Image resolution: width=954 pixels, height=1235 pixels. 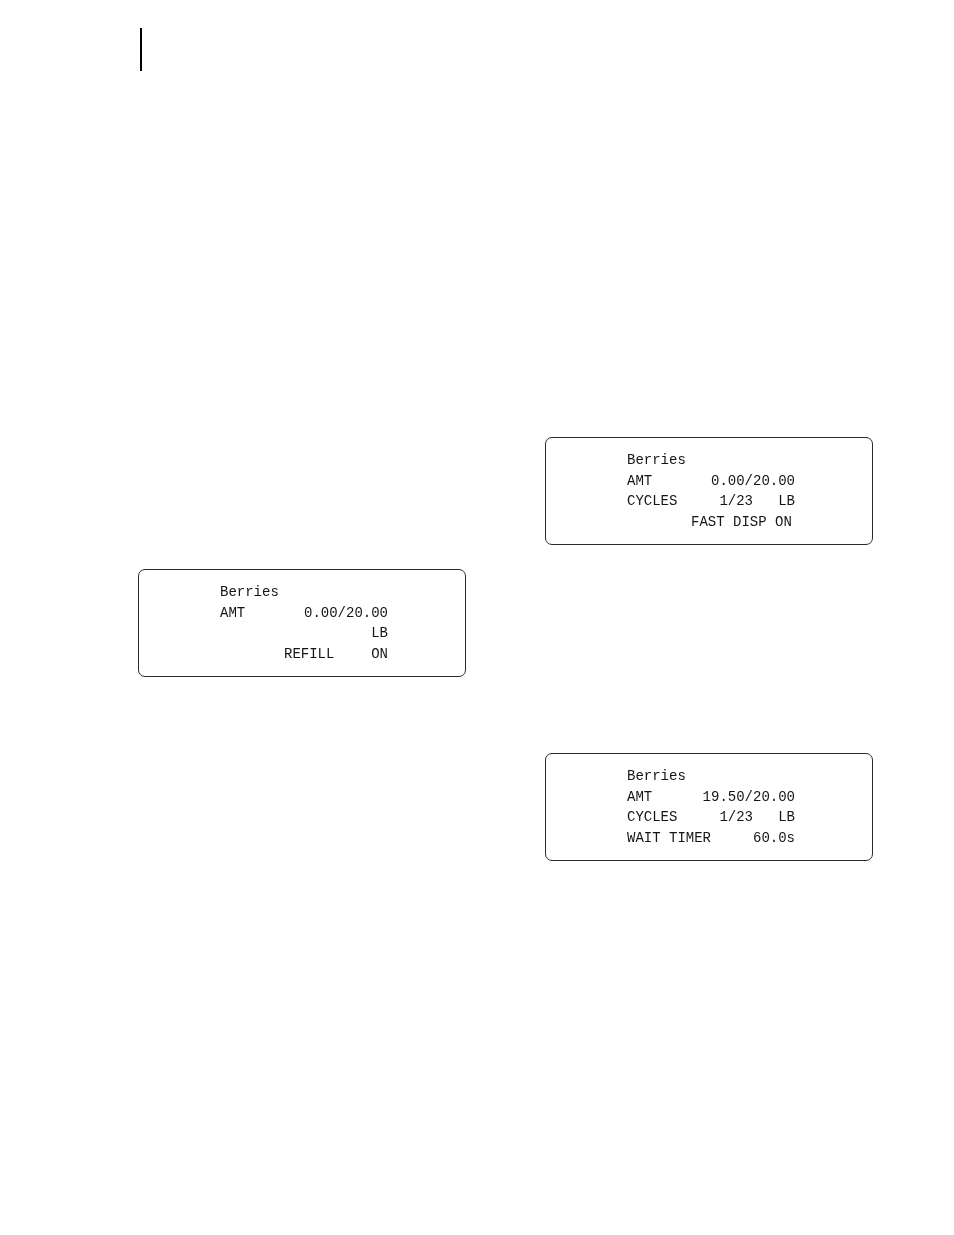 I want to click on setting-value: ON, so click(x=379, y=654).